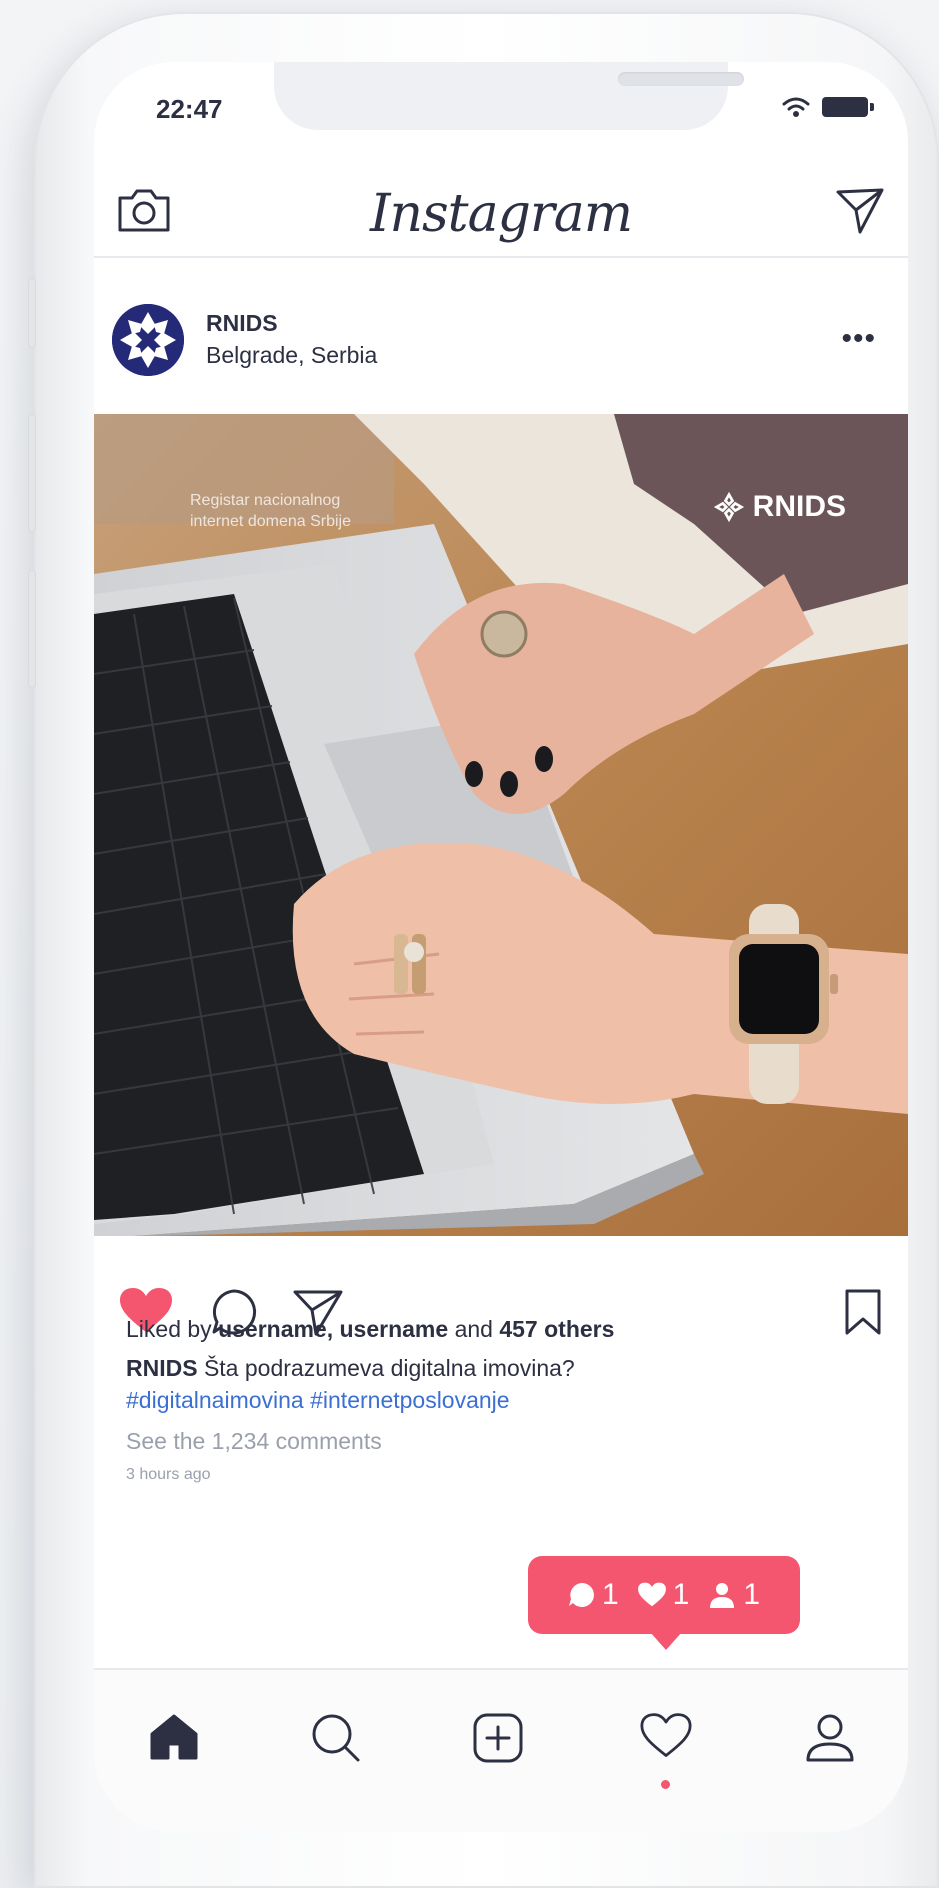 This screenshot has height=1888, width=939. Describe the element at coordinates (270, 521) in the screenshot. I see `image-overlay-subtitle-line2: internet domena Srbije` at that location.